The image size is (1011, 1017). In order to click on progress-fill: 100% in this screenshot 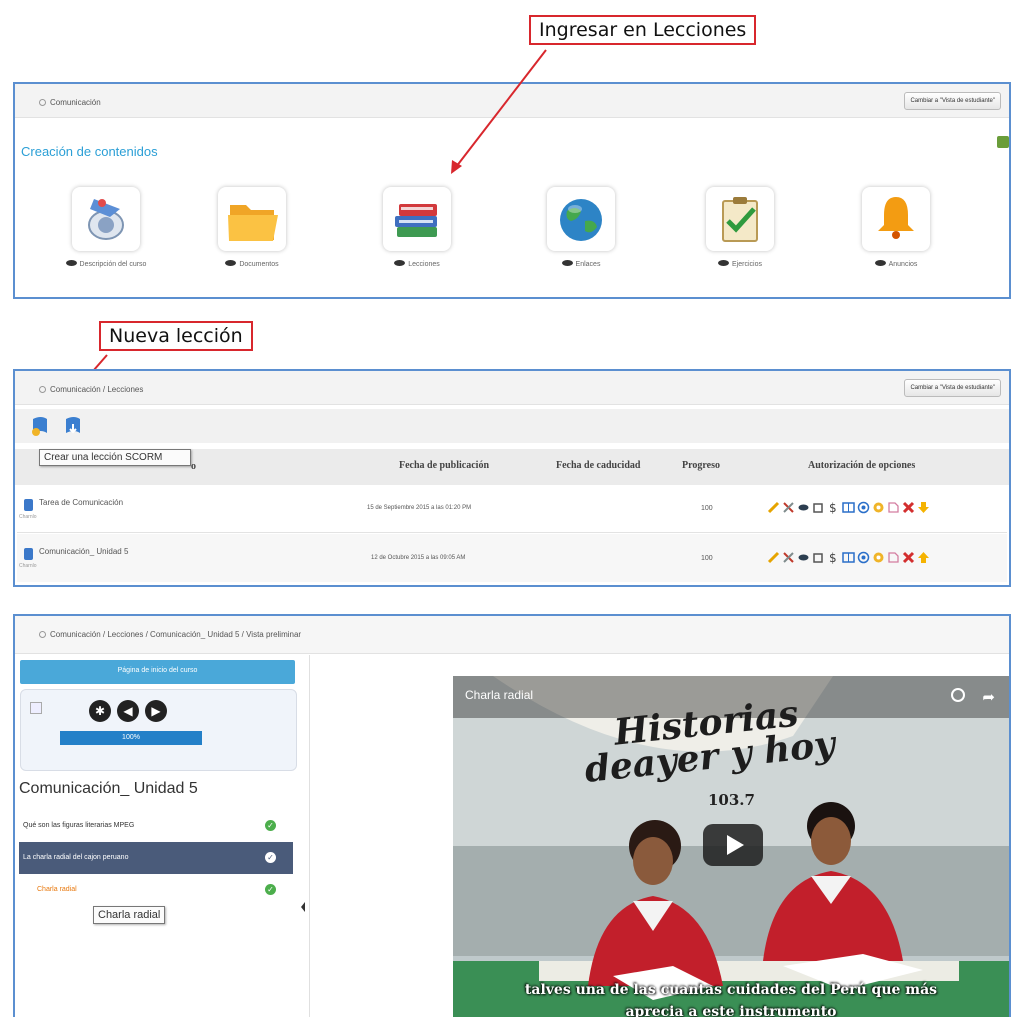, I will do `click(131, 738)`.